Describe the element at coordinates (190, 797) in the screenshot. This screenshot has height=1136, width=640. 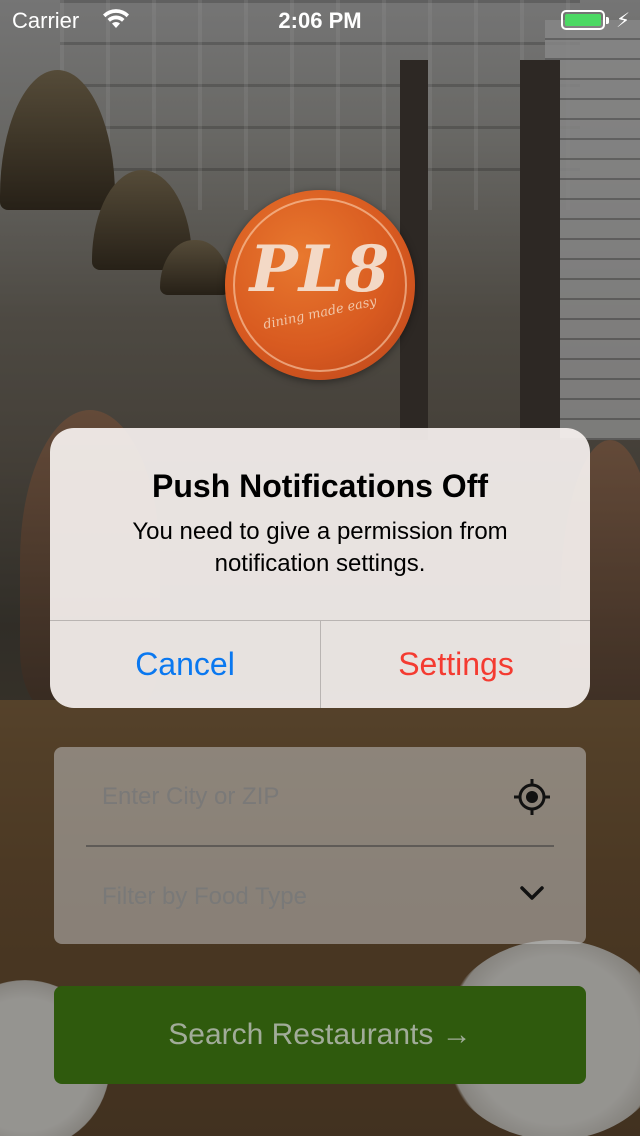
I see `location-input: Enter City or ZIP` at that location.